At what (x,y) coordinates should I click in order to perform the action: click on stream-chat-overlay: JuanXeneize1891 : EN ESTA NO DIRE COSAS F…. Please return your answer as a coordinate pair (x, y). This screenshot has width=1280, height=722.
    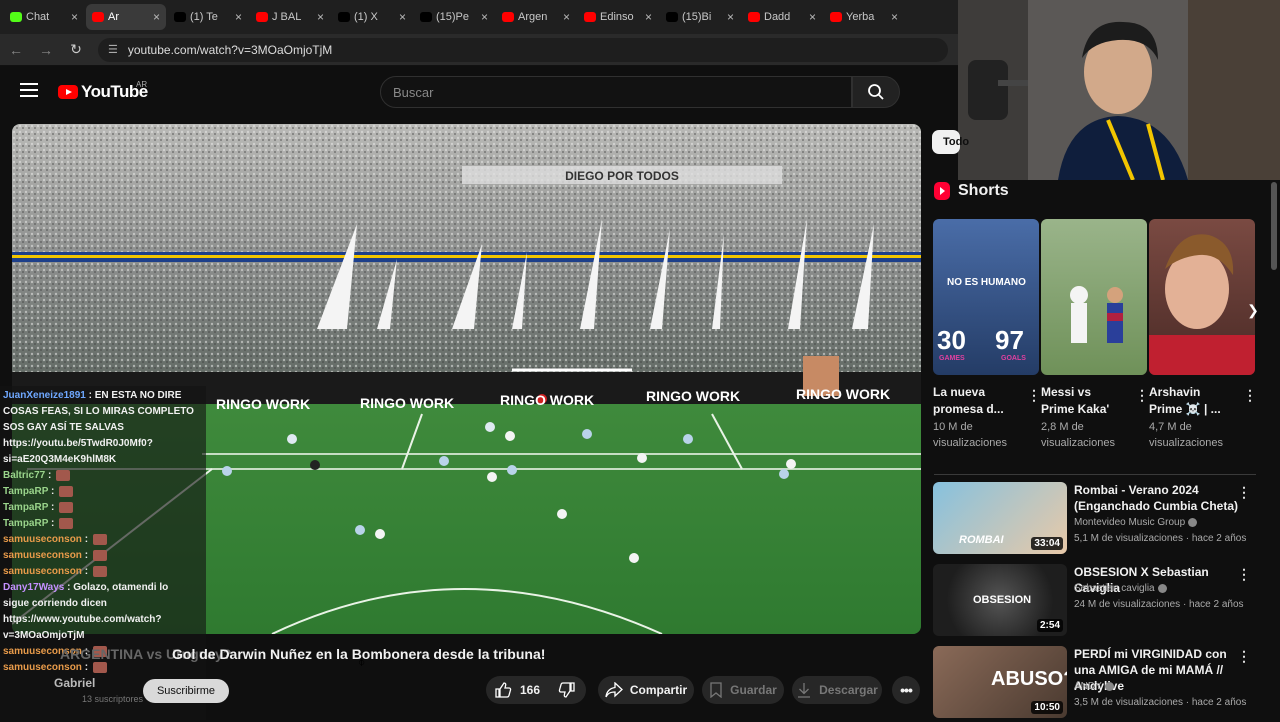
    Looking at the image, I should click on (103, 553).